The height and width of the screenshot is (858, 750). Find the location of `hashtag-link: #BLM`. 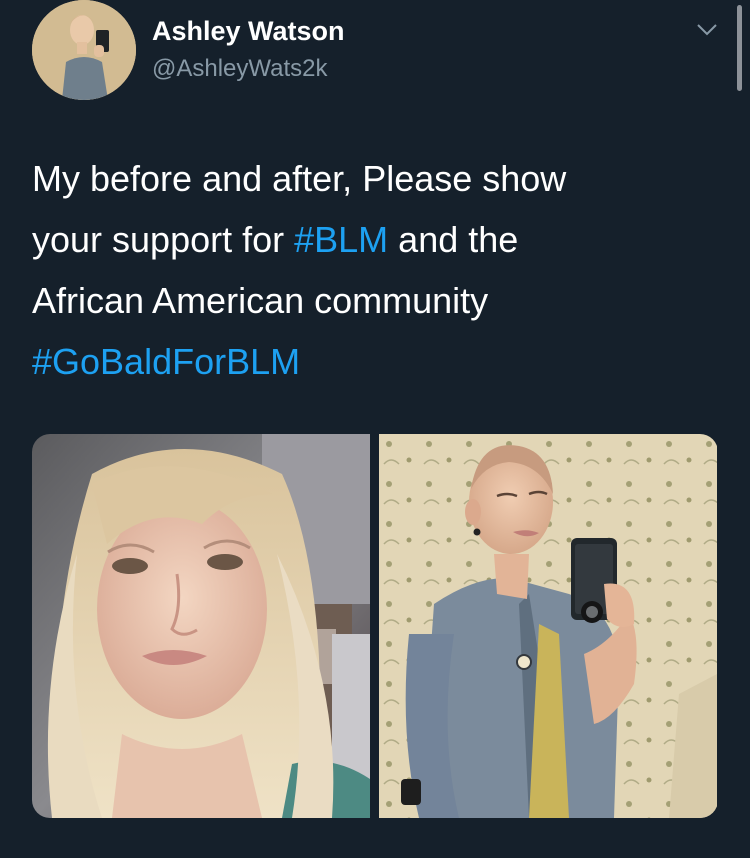

hashtag-link: #BLM is located at coordinates (341, 239).